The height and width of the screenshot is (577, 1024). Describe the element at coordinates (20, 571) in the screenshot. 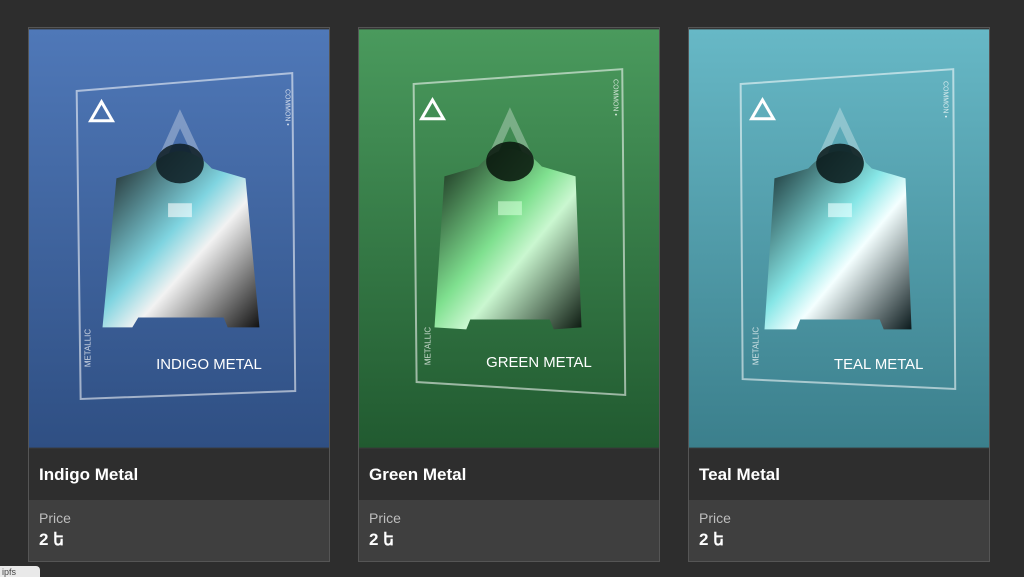

I see `status-bar-tooltip: ipfs` at that location.